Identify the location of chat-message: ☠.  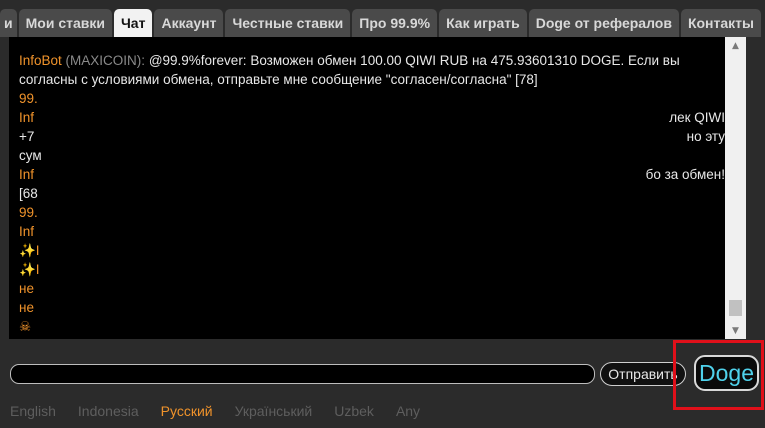
(372, 326).